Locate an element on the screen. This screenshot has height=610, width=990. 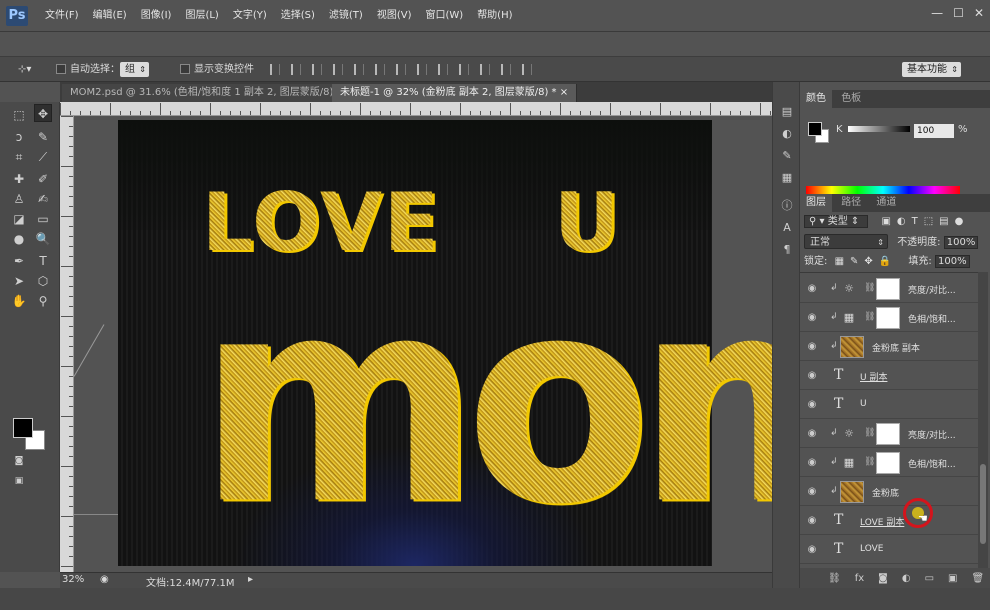
tab-swatches: 色板 is located at coordinates (851, 99).